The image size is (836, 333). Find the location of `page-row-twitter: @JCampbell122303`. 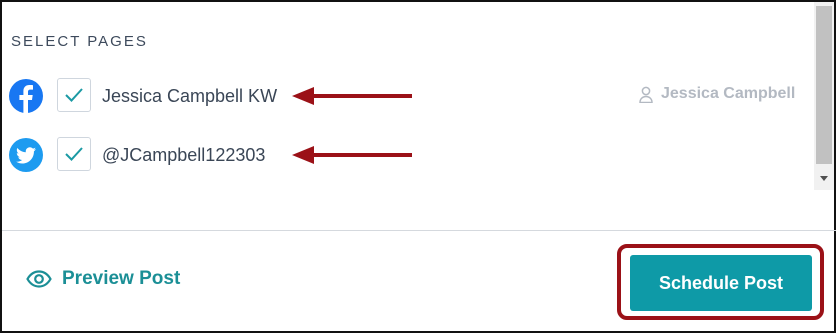

page-row-twitter: @JCampbell122303 is located at coordinates (412, 155).